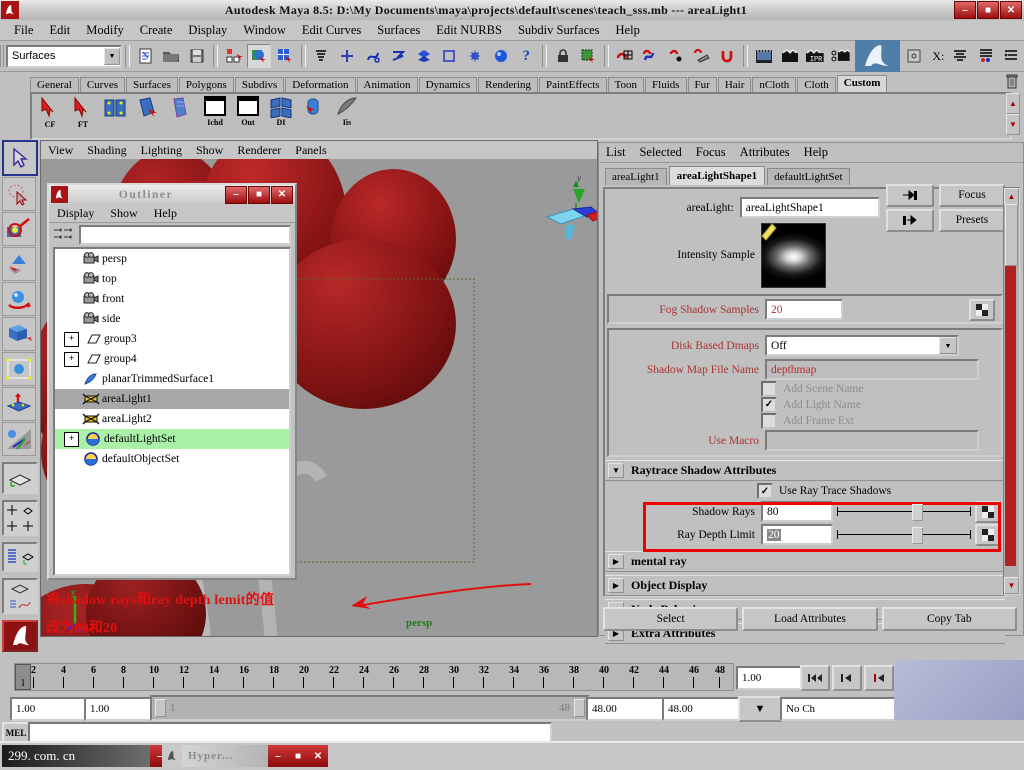 The width and height of the screenshot is (1024, 770). Describe the element at coordinates (810, 619) in the screenshot. I see `load-attributes-button: Load Attributes` at that location.